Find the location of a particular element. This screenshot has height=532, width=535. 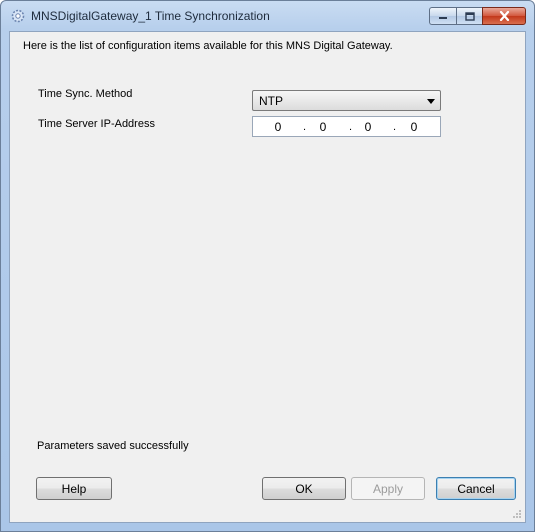

close-button is located at coordinates (504, 16).